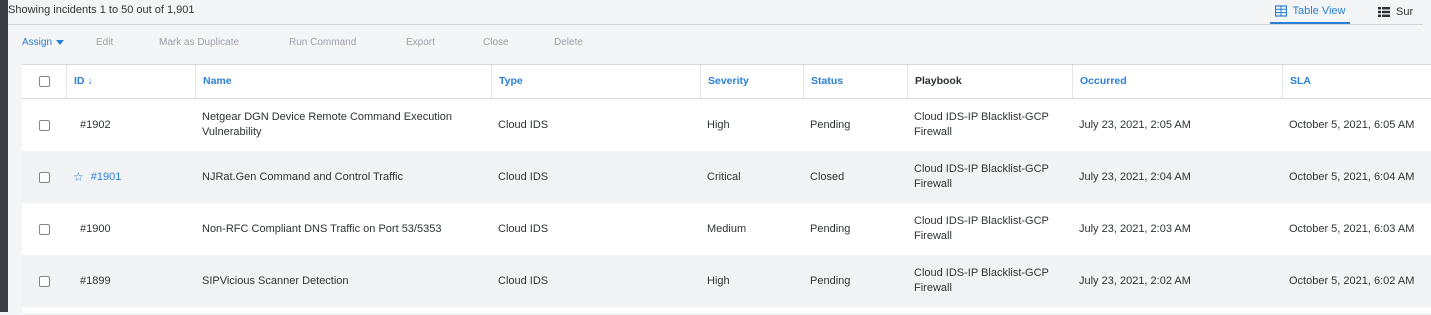 This screenshot has width=1431, height=315. What do you see at coordinates (275, 280) in the screenshot?
I see `incident-name-line: SIPVicious Scanner Detection` at bounding box center [275, 280].